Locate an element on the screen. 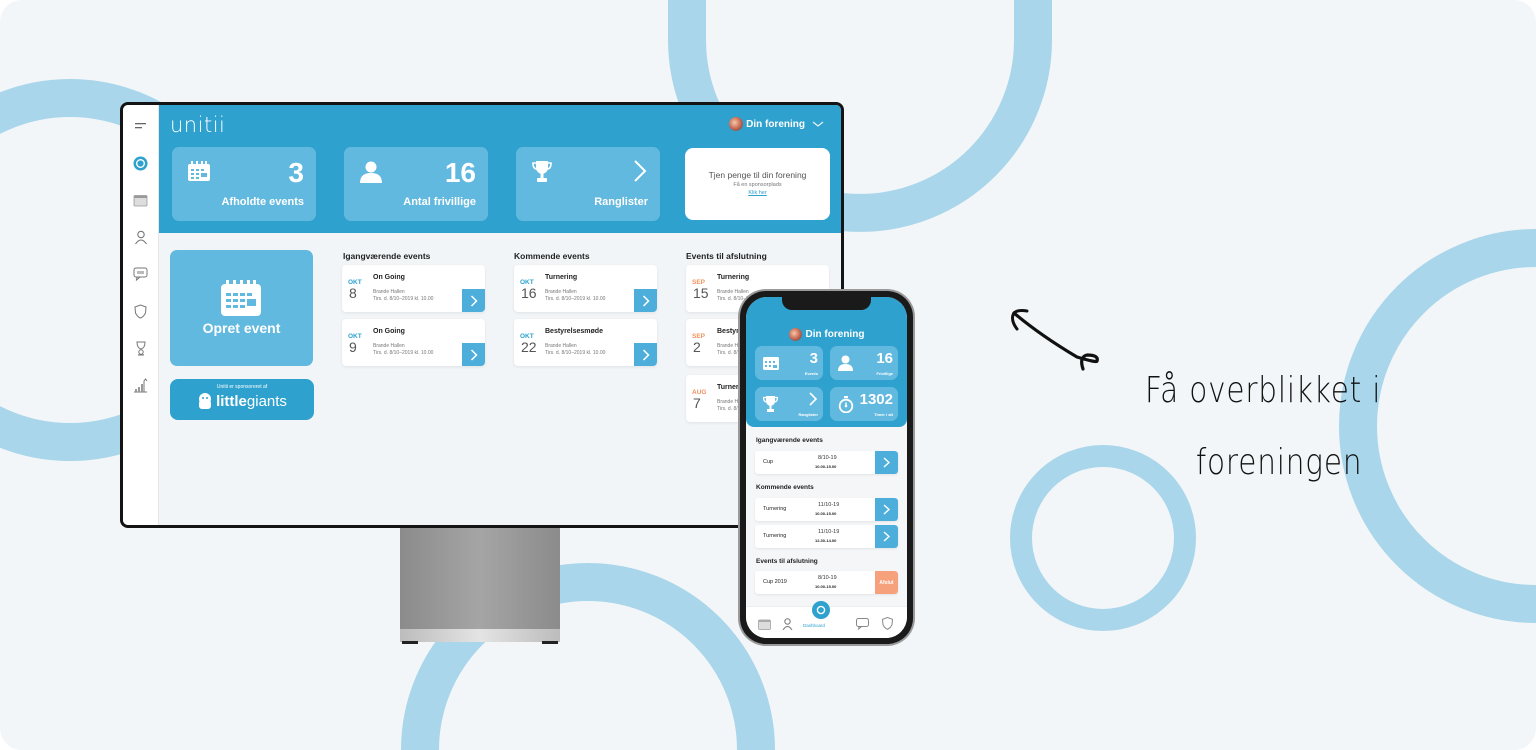 The width and height of the screenshot is (1536, 750). close-event-button: Afslut is located at coordinates (886, 582).